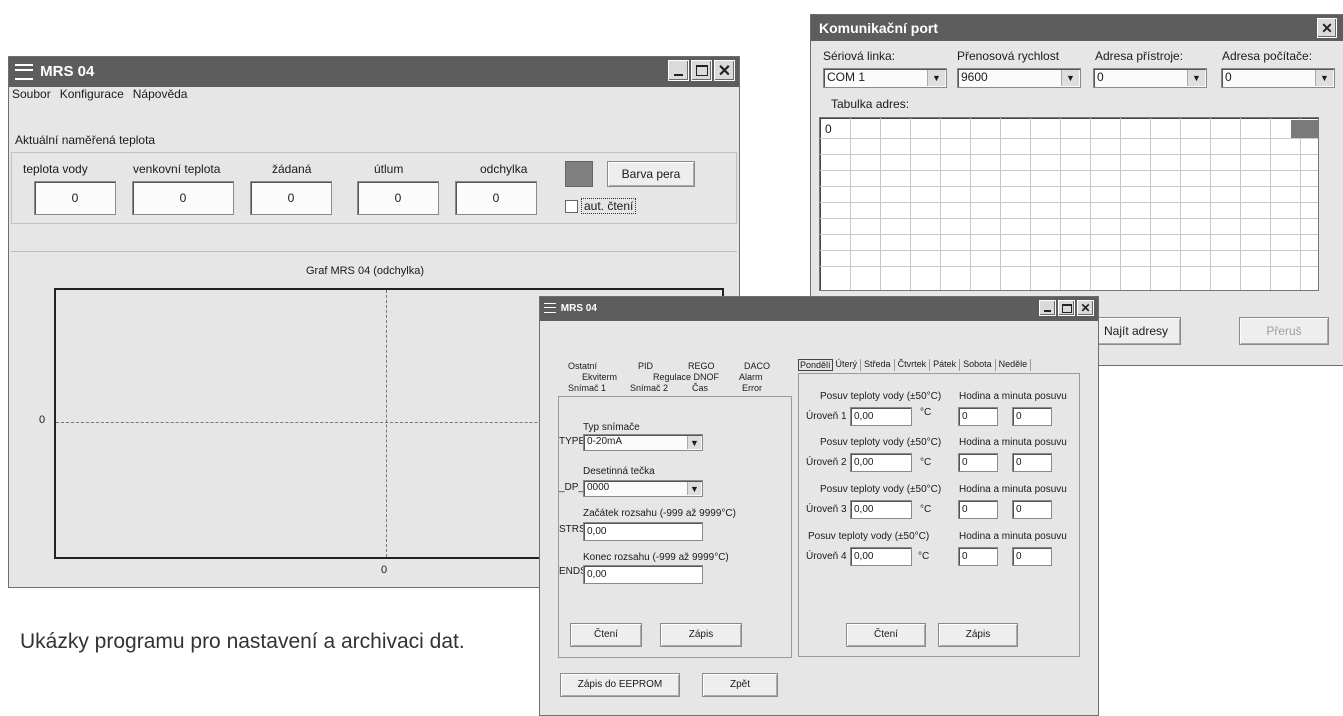 The height and width of the screenshot is (716, 1343). Describe the element at coordinates (926, 462) in the screenshot. I see `level-2-unit: °C` at that location.